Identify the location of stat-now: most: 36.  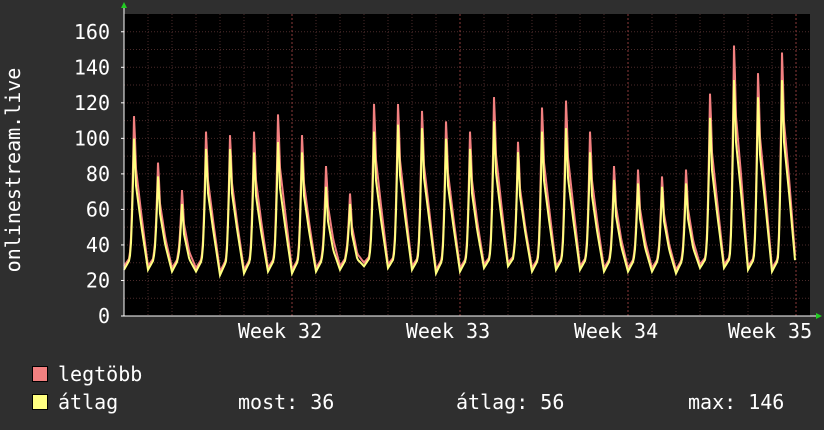
(286, 402).